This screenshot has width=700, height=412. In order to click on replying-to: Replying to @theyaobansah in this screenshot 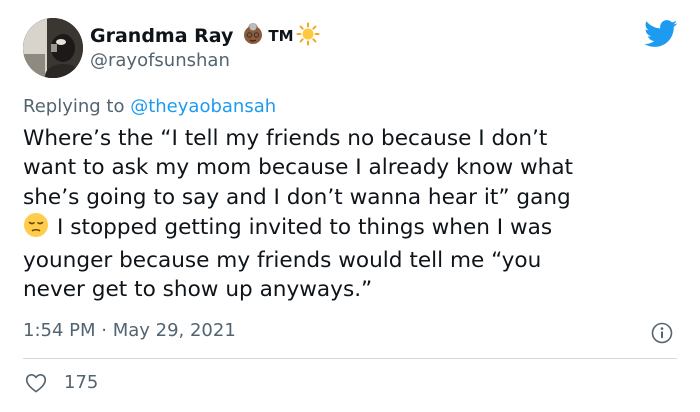, I will do `click(149, 106)`.